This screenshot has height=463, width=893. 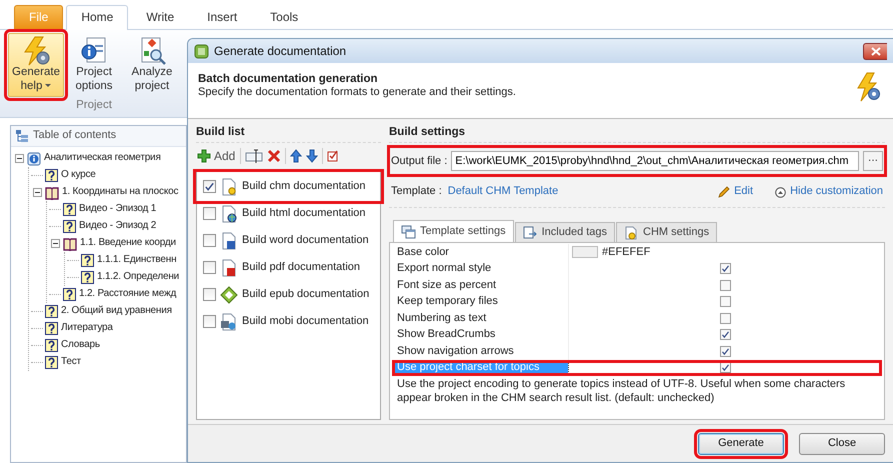 I want to click on arrow-up-icon, so click(x=296, y=156).